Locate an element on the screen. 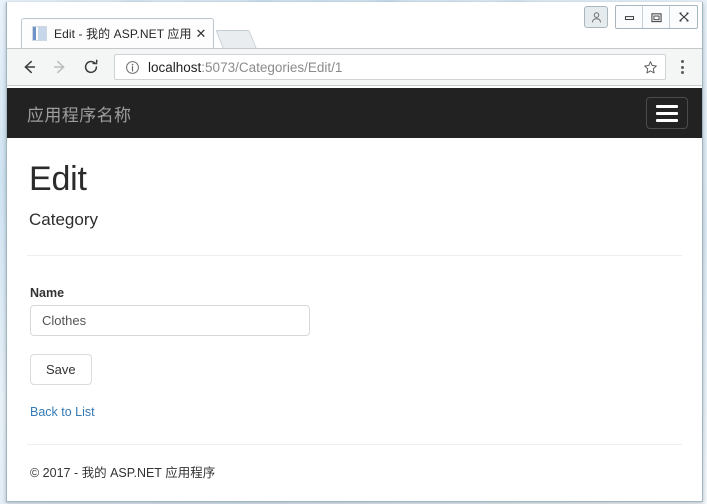 This screenshot has width=707, height=504. browser-tab: Edit - 我的 ASP.NET 应用 ✕ is located at coordinates (117, 33).